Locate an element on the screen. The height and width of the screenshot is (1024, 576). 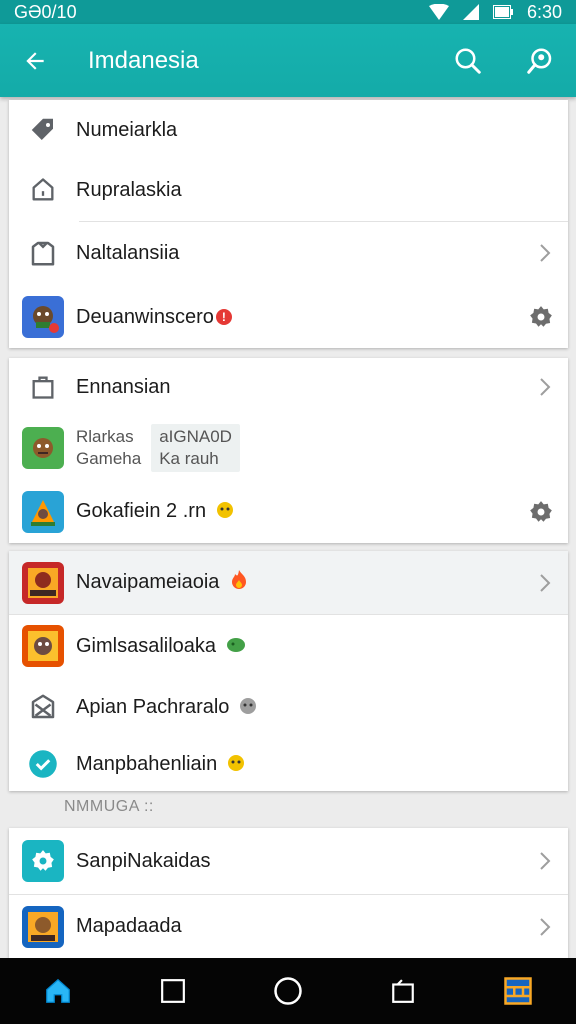
app-grid-icon is located at coordinates (518, 991).